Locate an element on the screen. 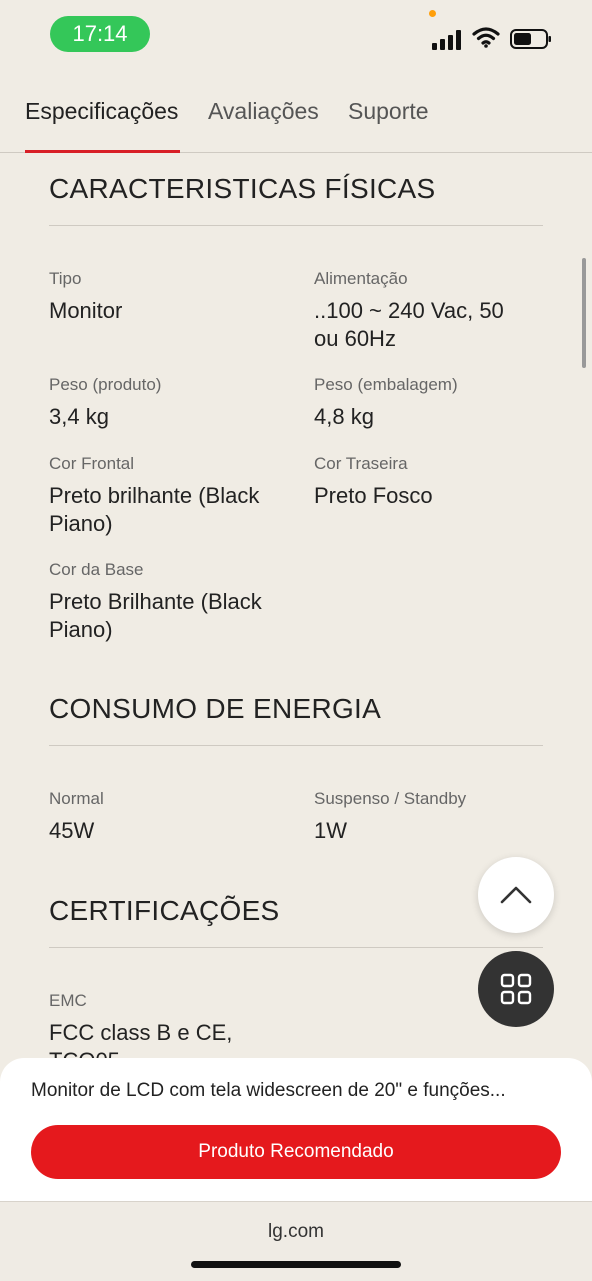 The height and width of the screenshot is (1281, 592). spec-value: 1W is located at coordinates (330, 830).